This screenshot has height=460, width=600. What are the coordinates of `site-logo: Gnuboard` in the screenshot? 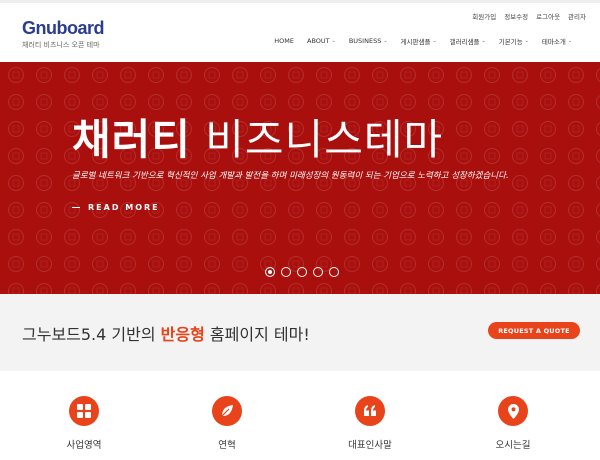 It's located at (63, 28).